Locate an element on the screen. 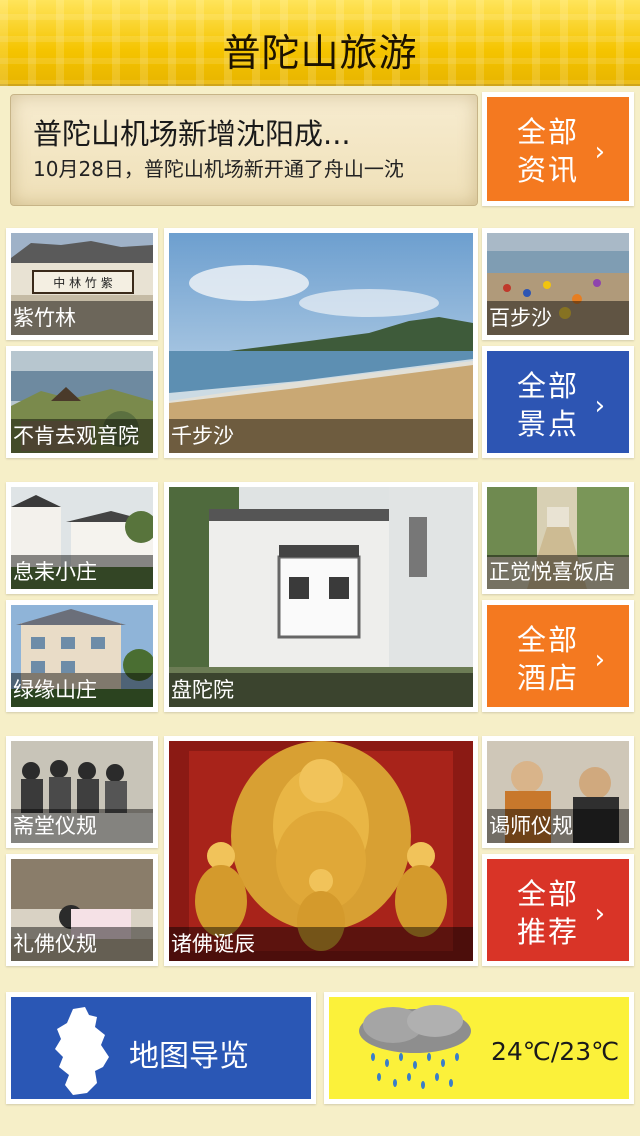 The width and height of the screenshot is (640, 1136). tile-caption: 千步沙 is located at coordinates (321, 436).